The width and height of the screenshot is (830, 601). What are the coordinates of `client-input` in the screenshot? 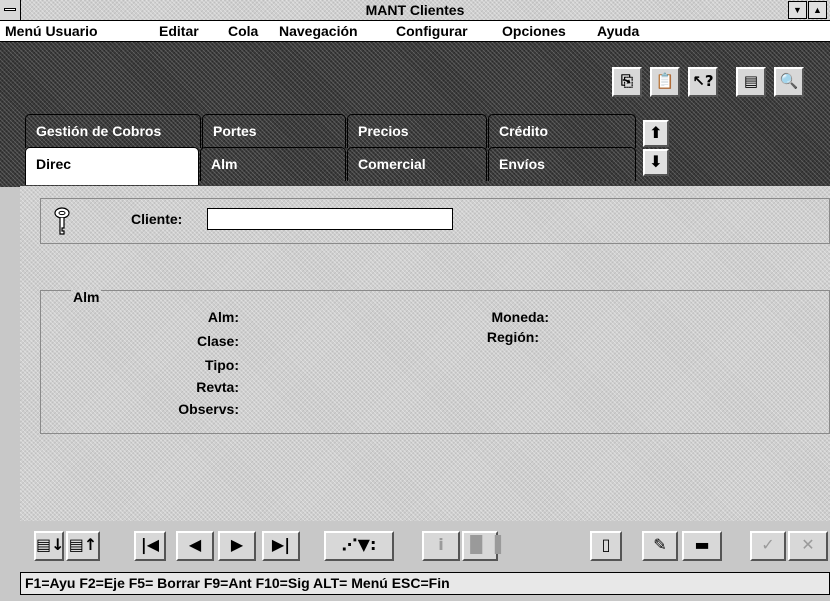 It's located at (330, 219).